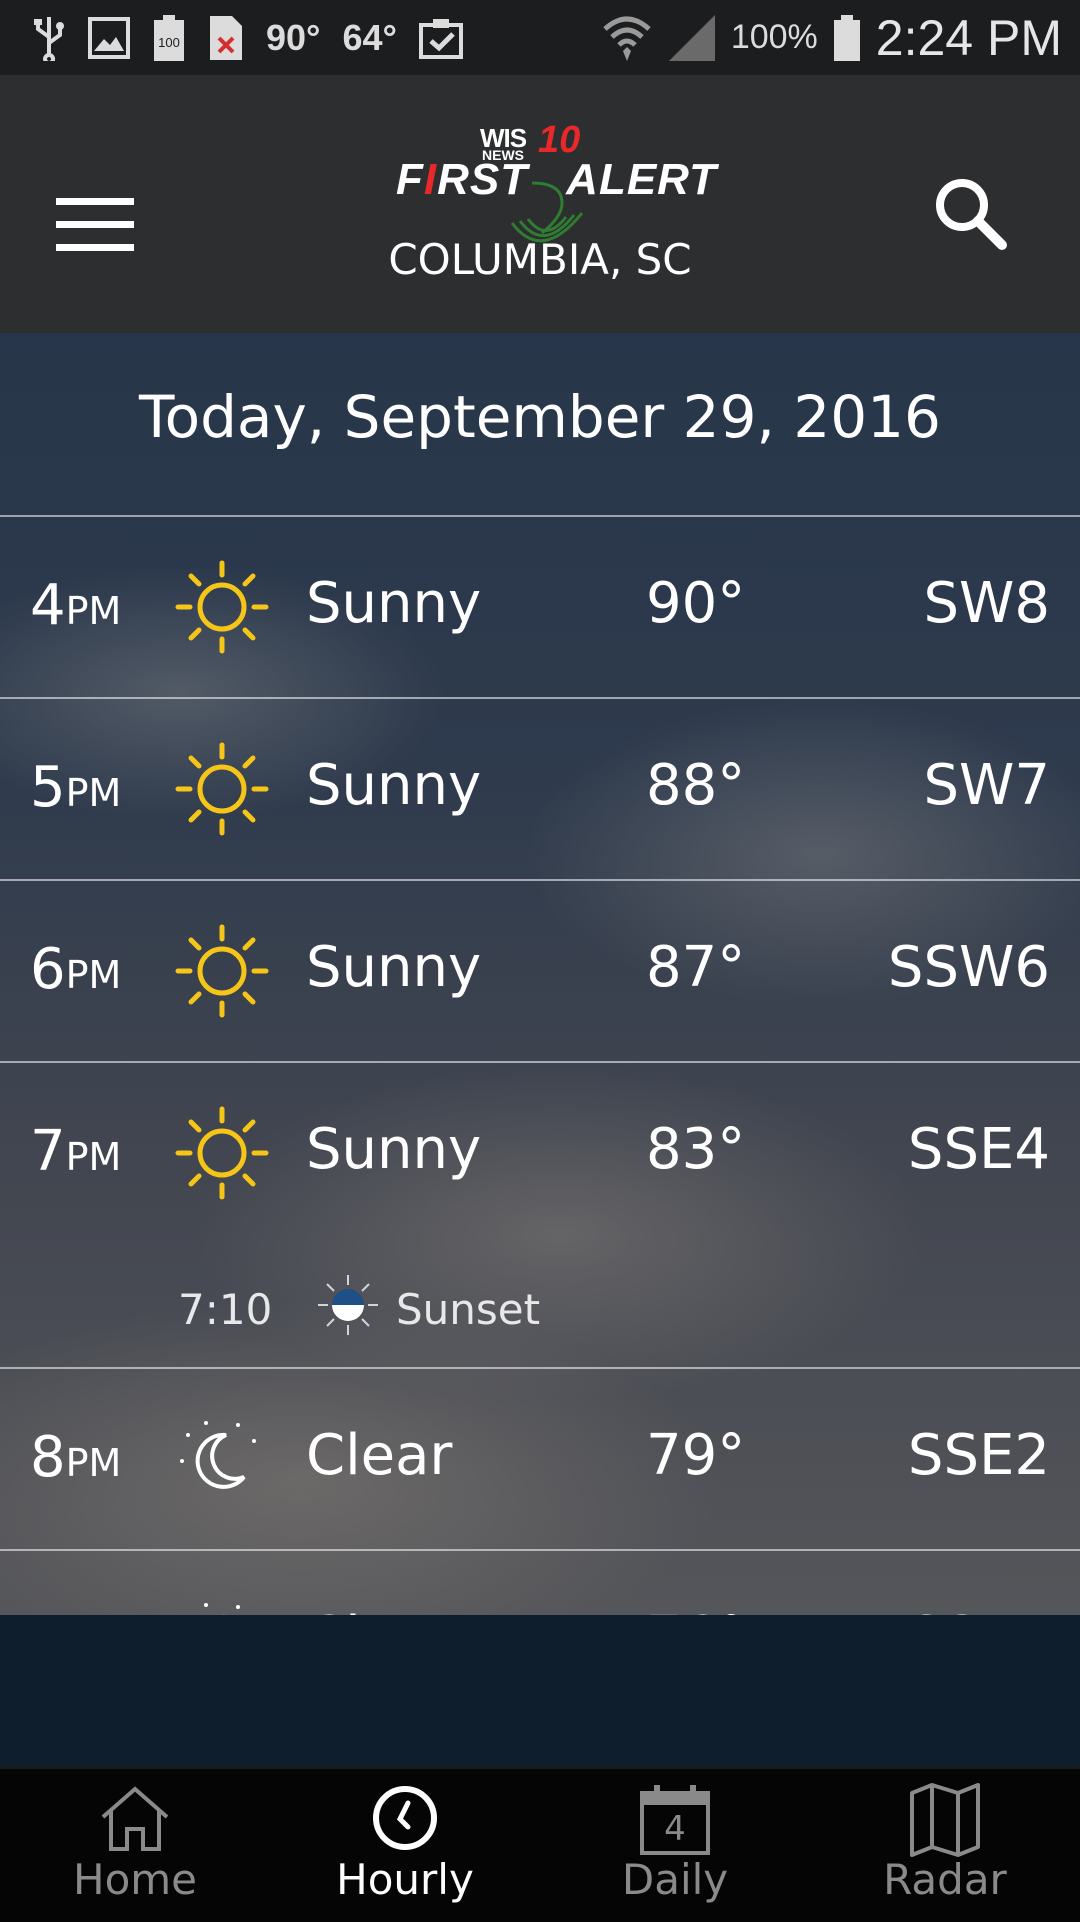 The image size is (1080, 1922). Describe the element at coordinates (369, 37) in the screenshot. I see `status-temp-low: 64°` at that location.